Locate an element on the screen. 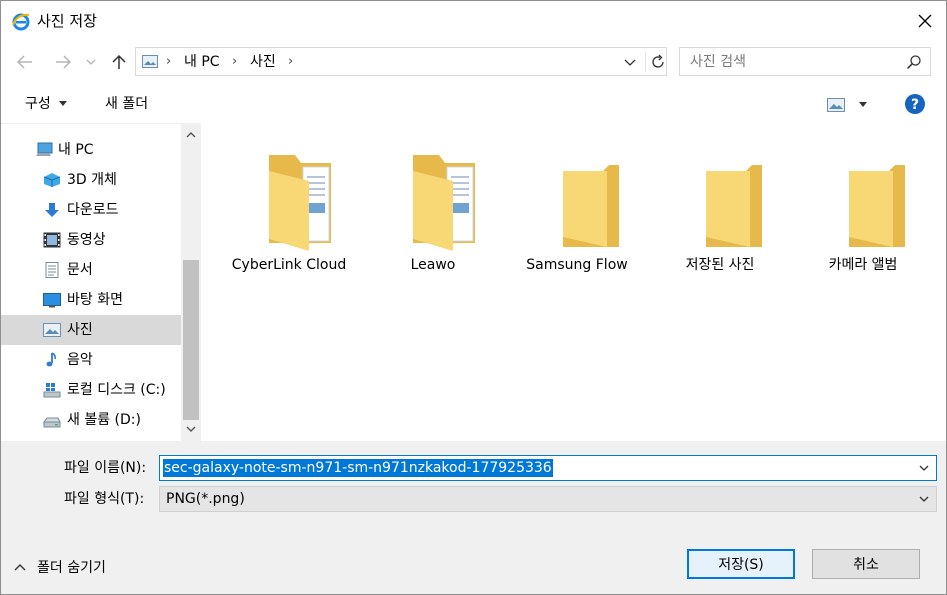 The width and height of the screenshot is (947, 595). refresh-icon is located at coordinates (658, 61).